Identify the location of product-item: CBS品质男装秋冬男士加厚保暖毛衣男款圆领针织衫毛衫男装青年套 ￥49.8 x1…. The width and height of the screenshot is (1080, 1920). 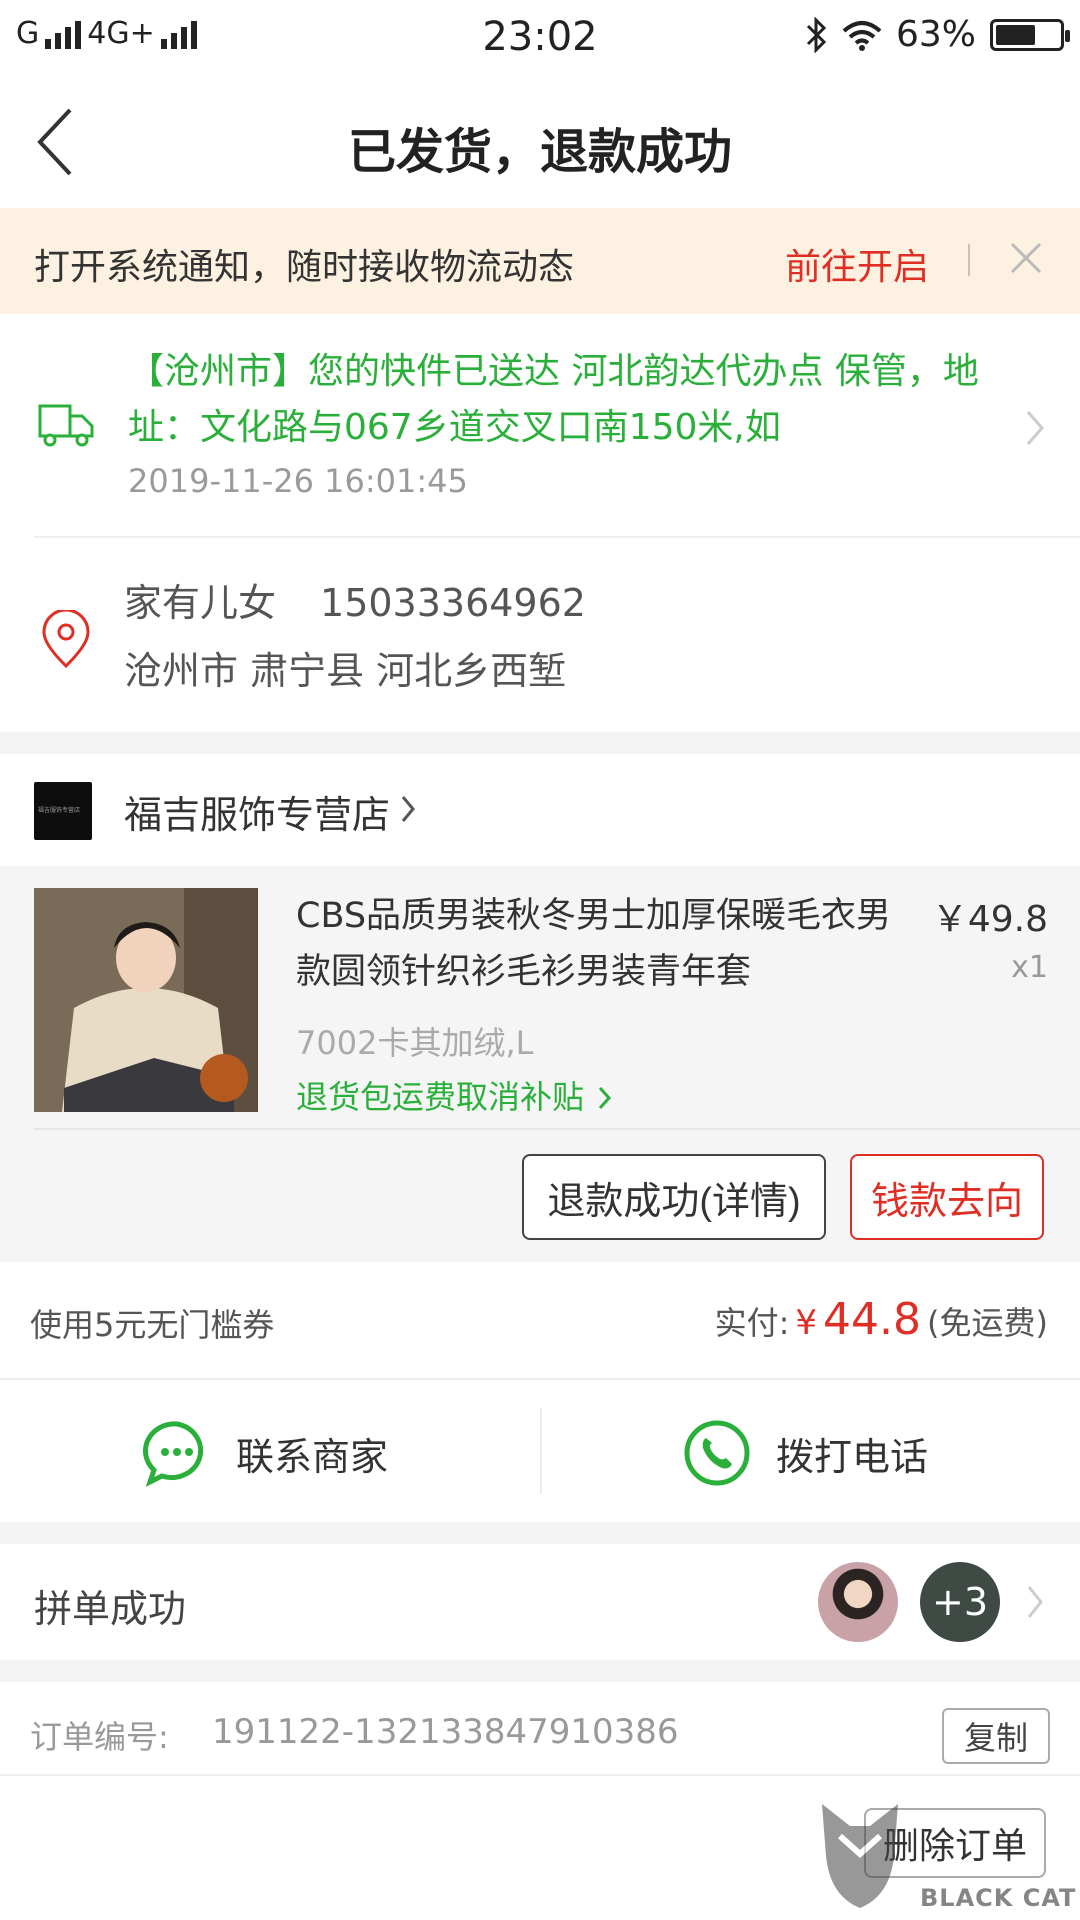
(540, 997).